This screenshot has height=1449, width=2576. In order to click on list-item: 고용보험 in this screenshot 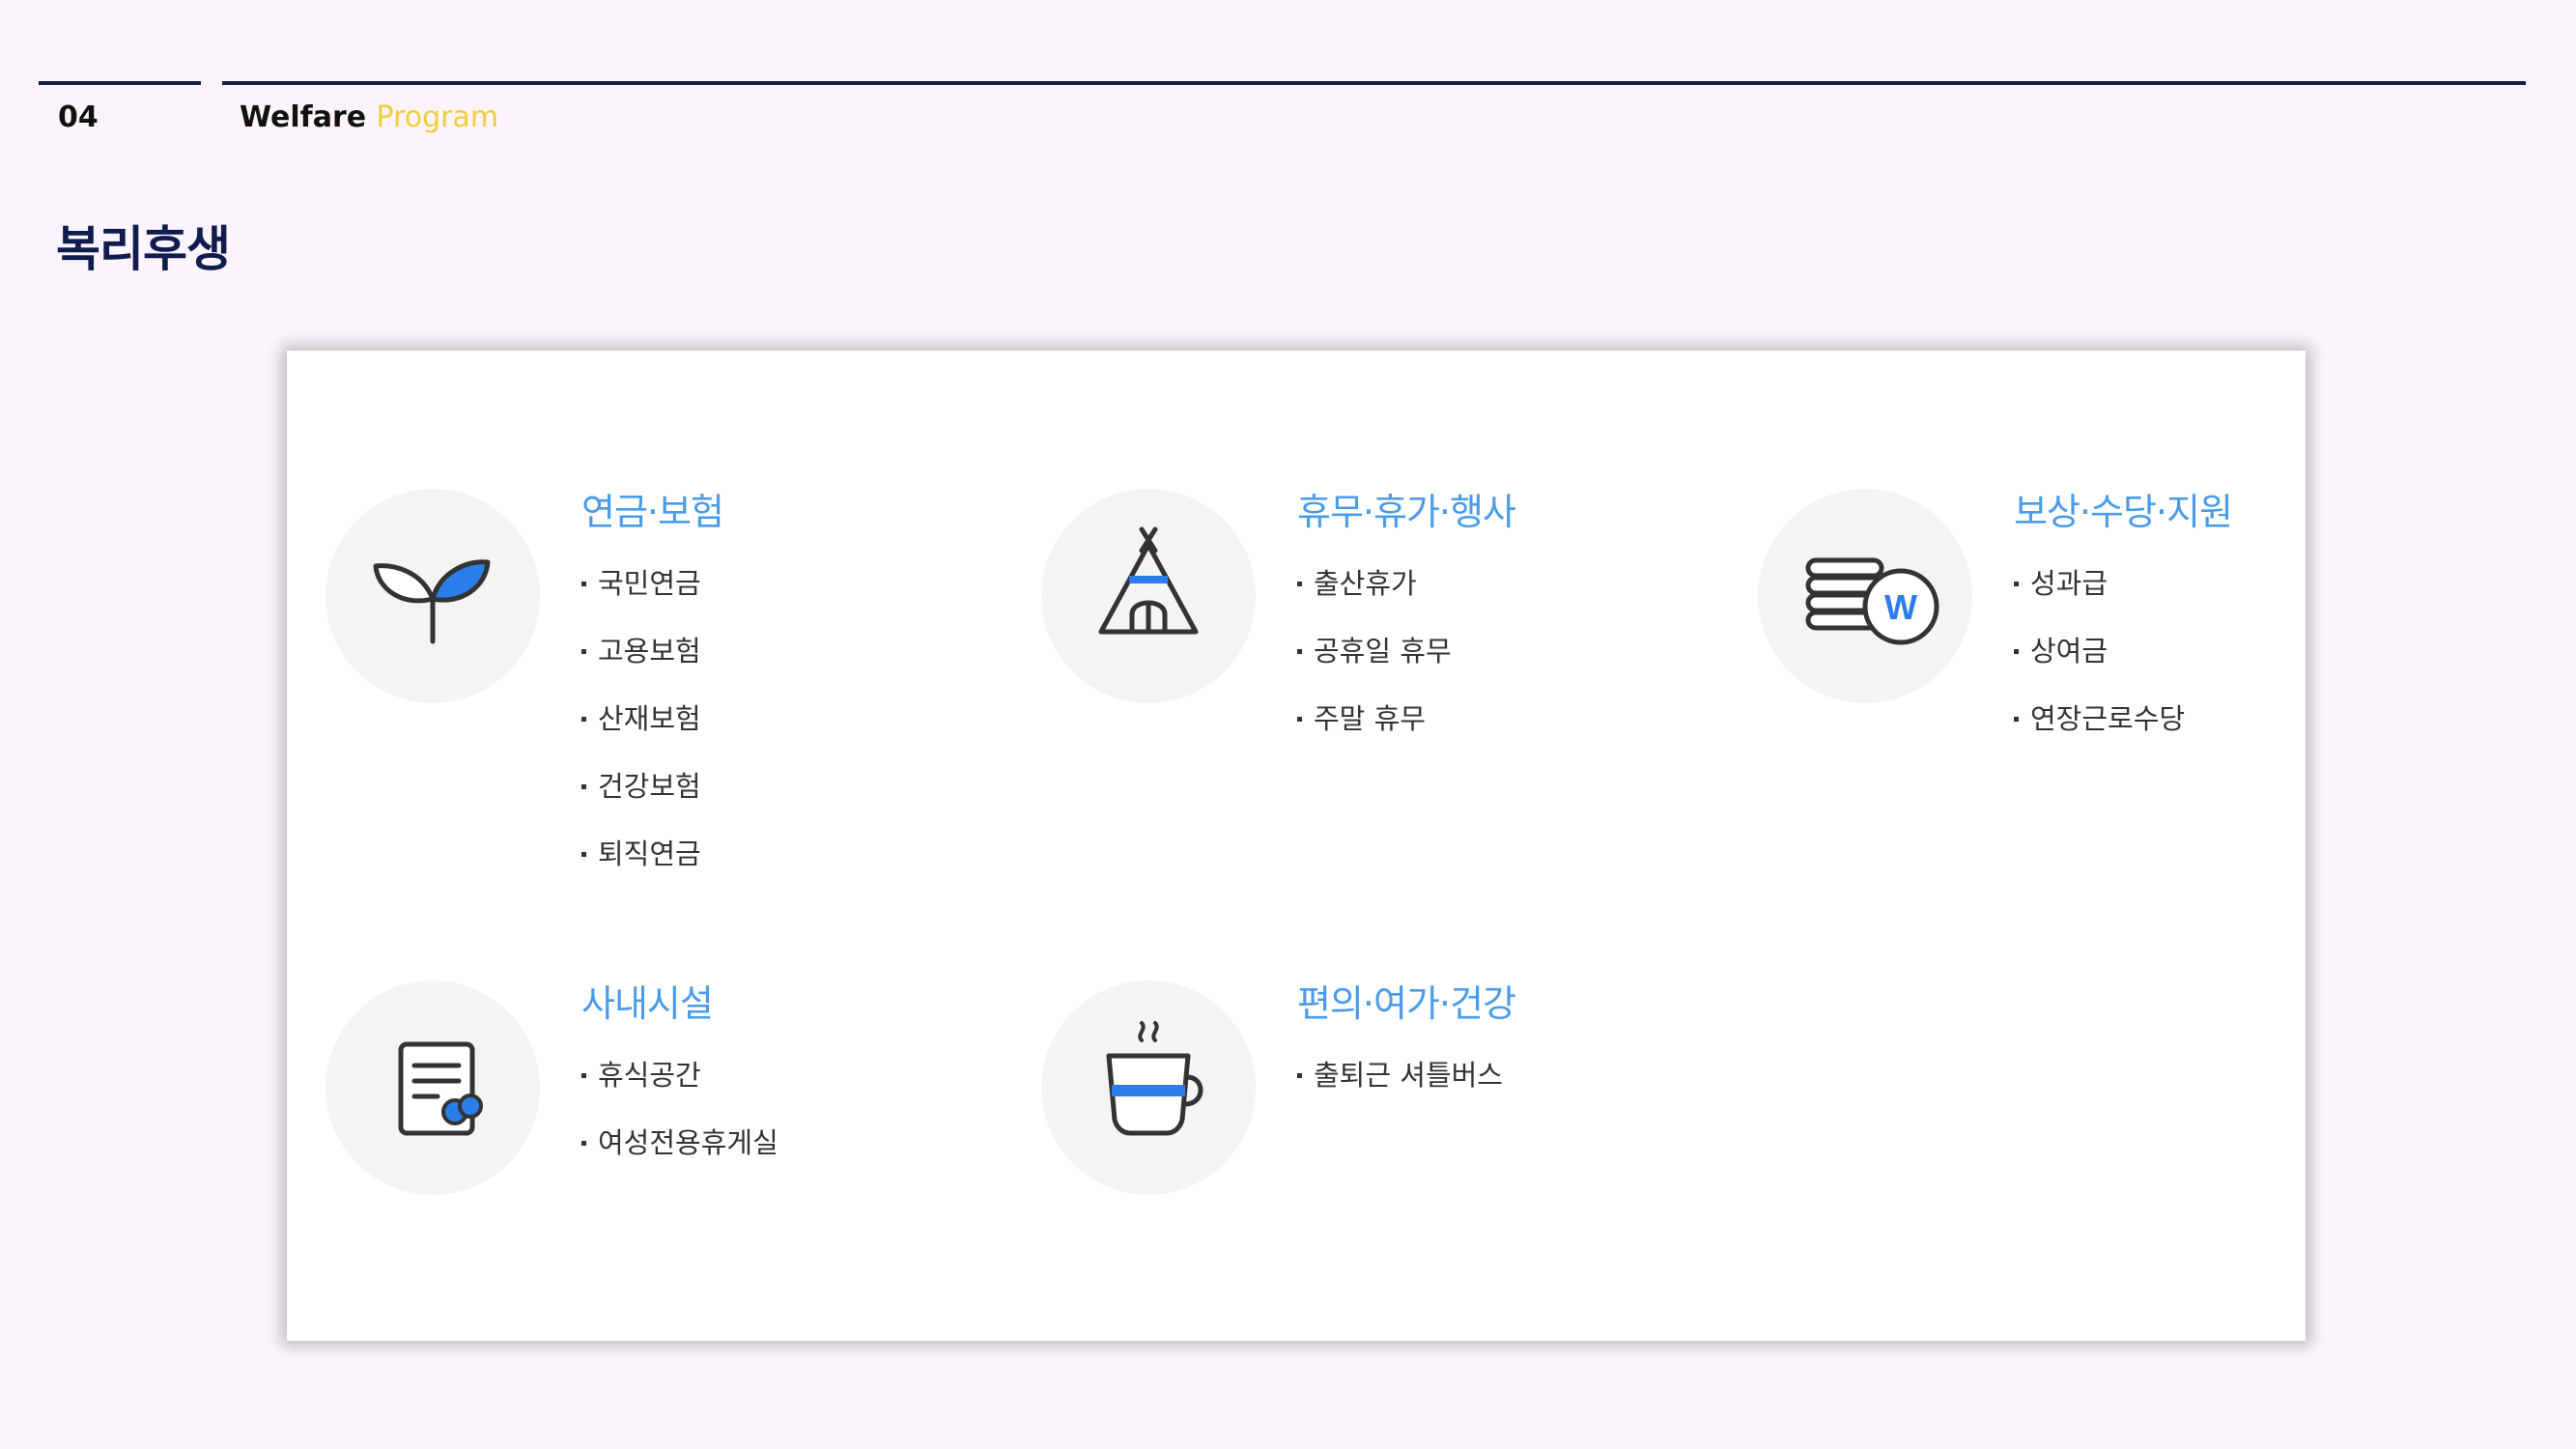, I will do `click(641, 651)`.